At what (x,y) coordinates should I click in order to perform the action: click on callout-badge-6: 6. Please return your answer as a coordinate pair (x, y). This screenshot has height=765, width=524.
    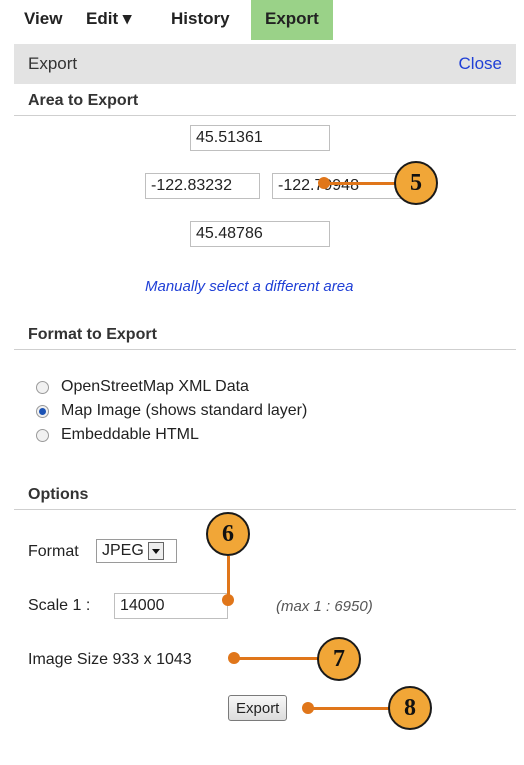
    Looking at the image, I should click on (228, 534).